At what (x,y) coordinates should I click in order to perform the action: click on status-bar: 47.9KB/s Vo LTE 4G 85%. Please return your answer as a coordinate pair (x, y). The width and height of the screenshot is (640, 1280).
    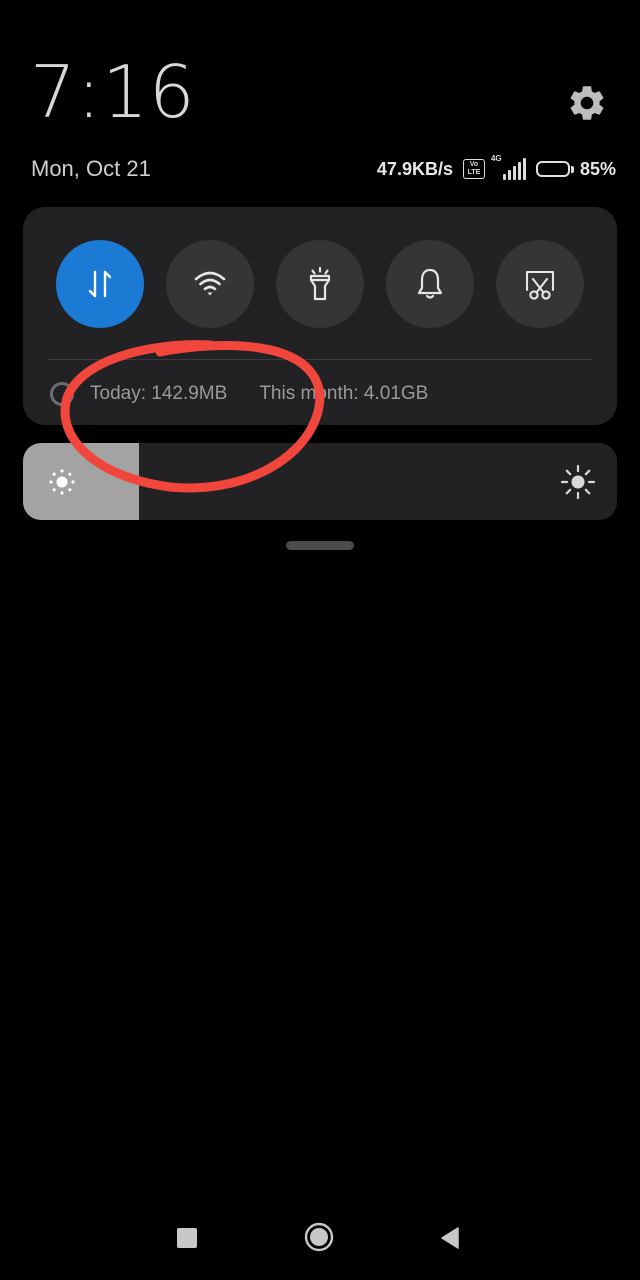
    Looking at the image, I should click on (496, 168).